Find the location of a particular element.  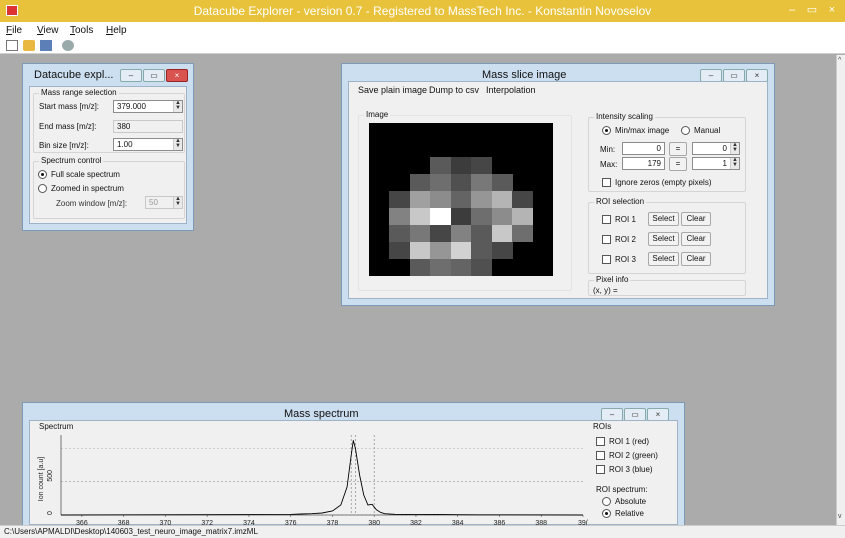

roi2-label: ROI 2 is located at coordinates (625, 239).